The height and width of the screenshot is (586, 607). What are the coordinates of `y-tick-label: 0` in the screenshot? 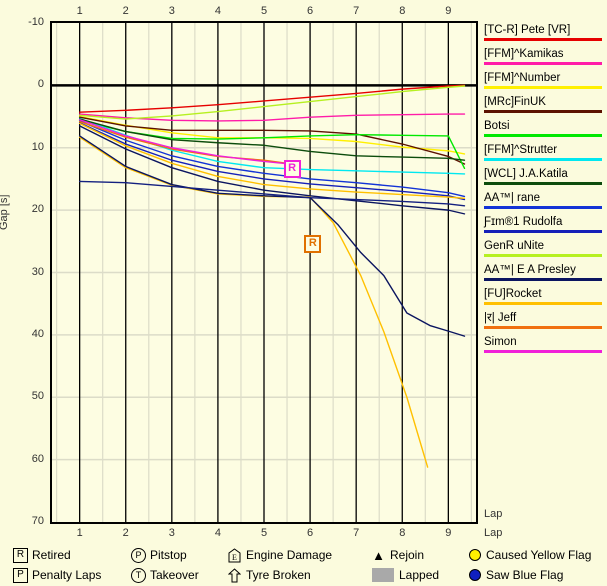 It's located at (40, 84).